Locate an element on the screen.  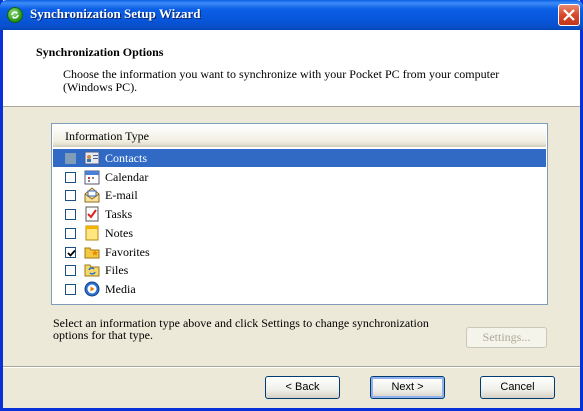
next-button: Next > is located at coordinates (407, 387).